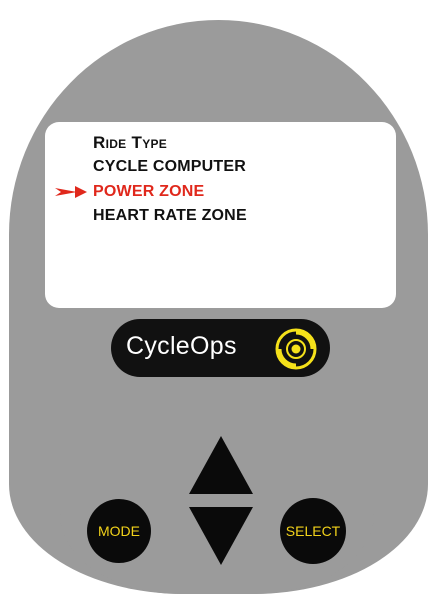  What do you see at coordinates (130, 142) in the screenshot?
I see `menu-title: Ride Type` at bounding box center [130, 142].